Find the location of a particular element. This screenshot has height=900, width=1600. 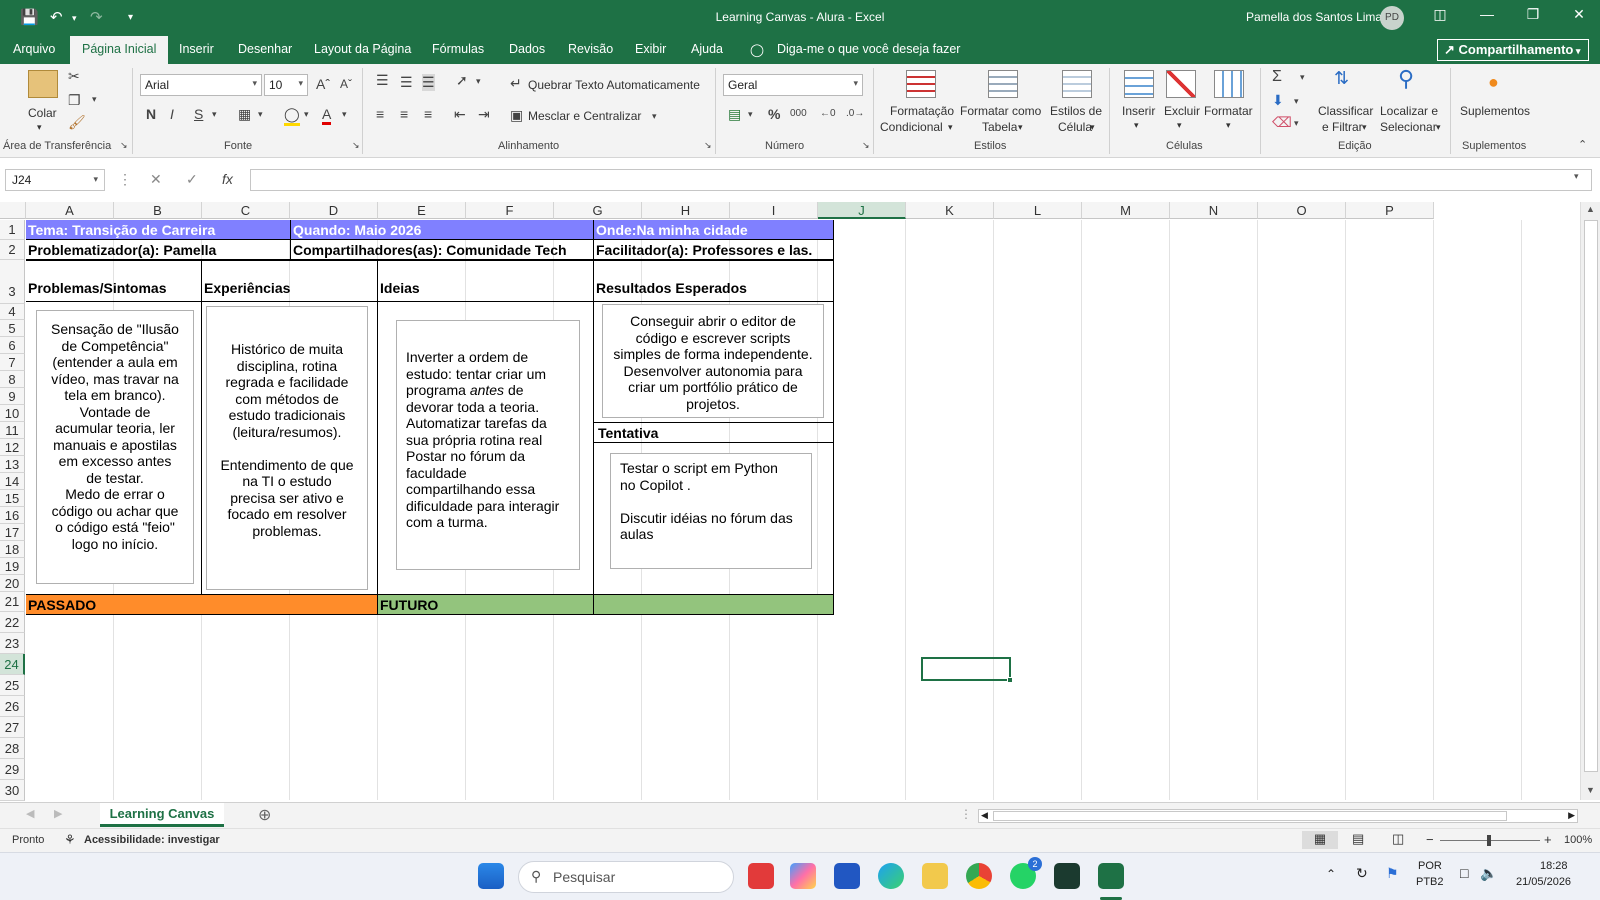

cell-C3-experiencias-header: Experiências is located at coordinates (290, 288).